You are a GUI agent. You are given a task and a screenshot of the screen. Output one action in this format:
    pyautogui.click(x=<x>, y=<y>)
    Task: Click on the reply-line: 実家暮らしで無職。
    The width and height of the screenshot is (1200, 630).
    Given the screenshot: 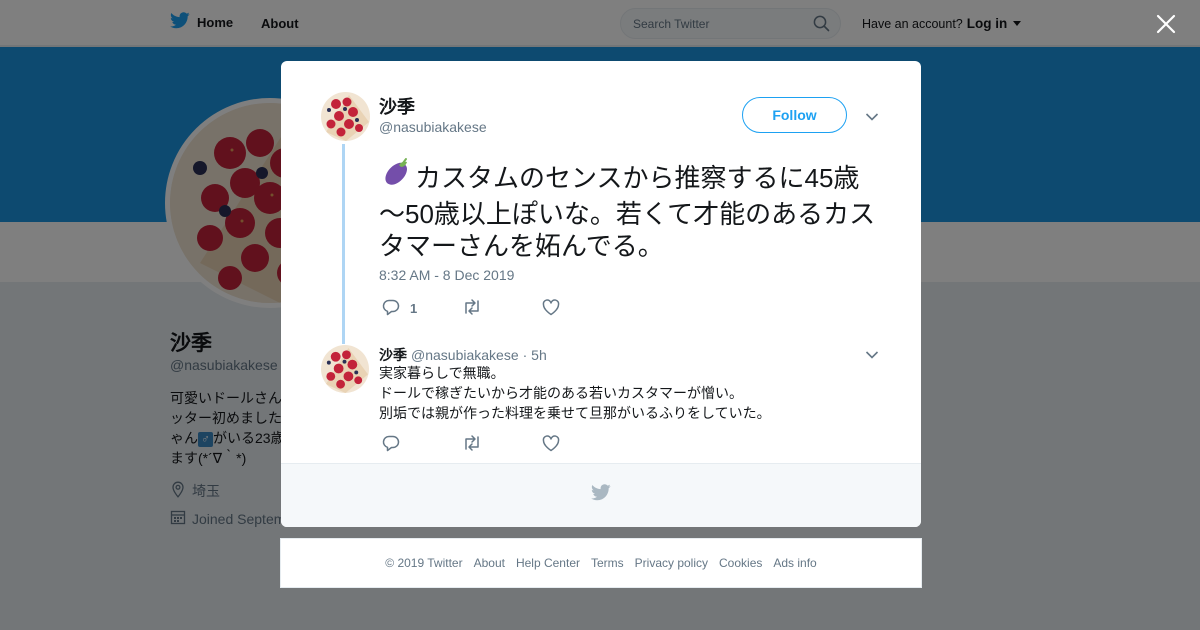 What is the action you would take?
    pyautogui.click(x=442, y=373)
    